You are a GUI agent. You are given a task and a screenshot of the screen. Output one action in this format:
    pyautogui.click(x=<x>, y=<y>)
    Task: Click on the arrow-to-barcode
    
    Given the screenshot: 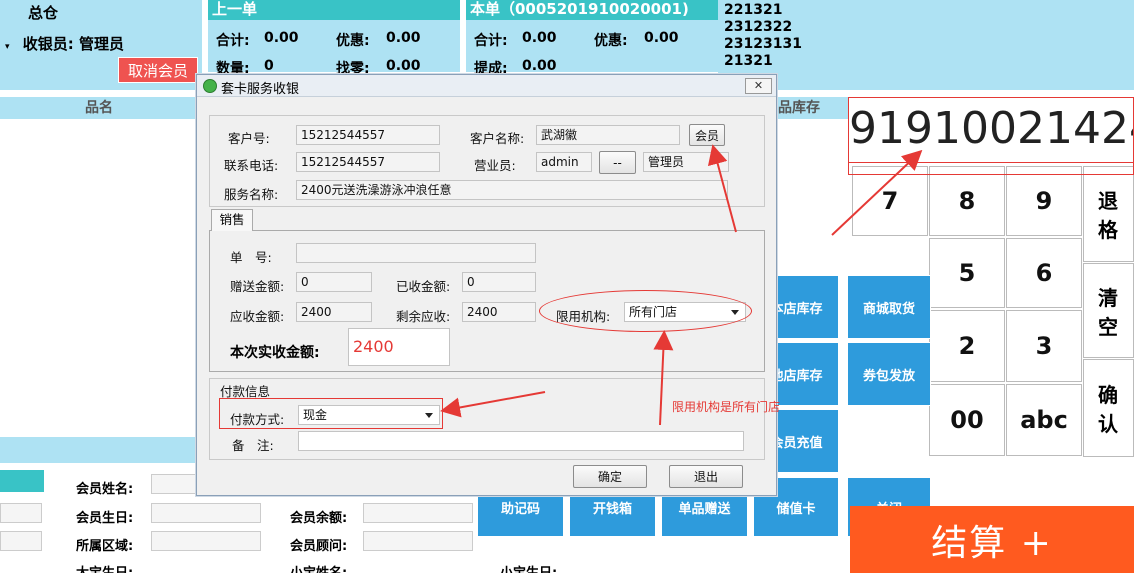 What is the action you would take?
    pyautogui.click(x=877, y=192)
    